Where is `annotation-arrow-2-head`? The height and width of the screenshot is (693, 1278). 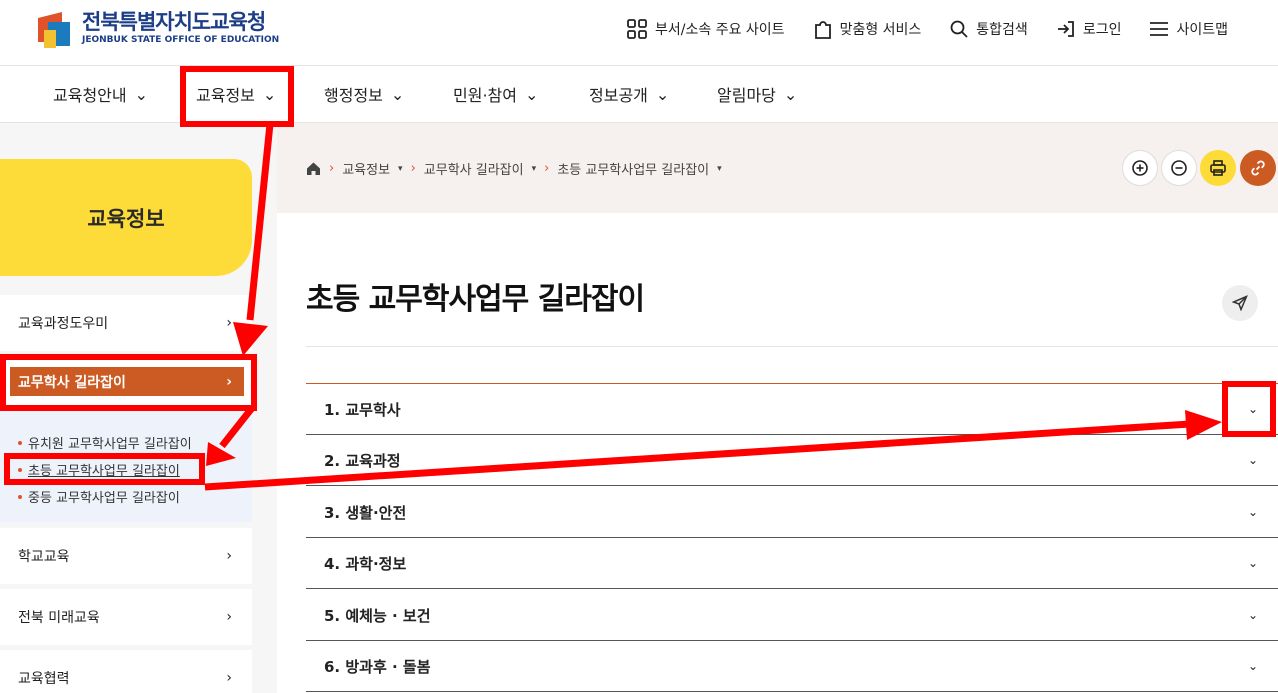
annotation-arrow-2-head is located at coordinates (221, 454).